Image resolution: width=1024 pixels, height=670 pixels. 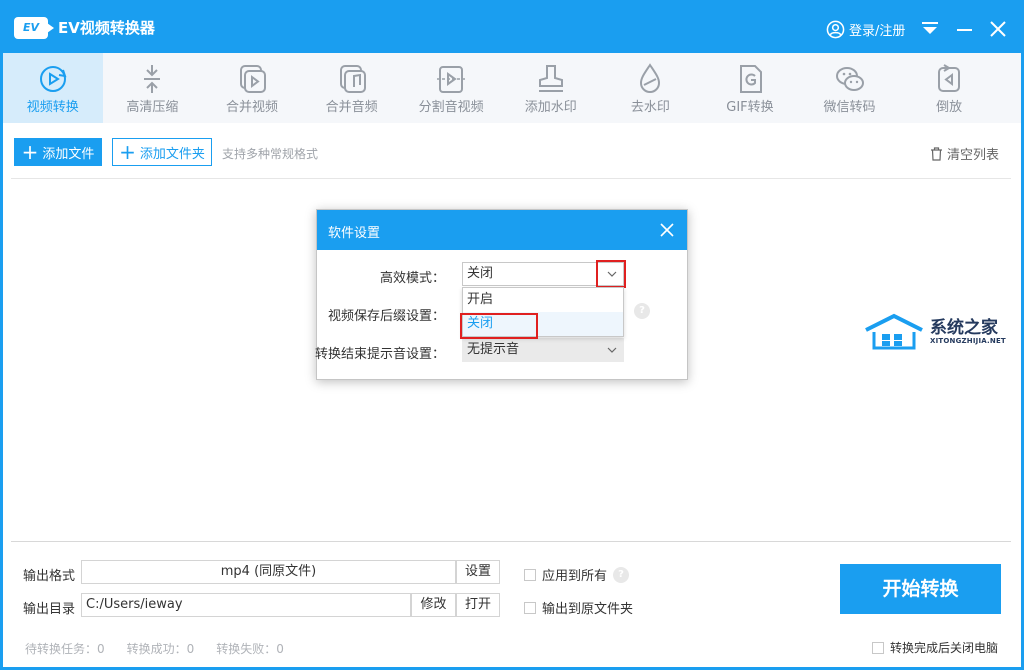 What do you see at coordinates (354, 233) in the screenshot?
I see `dialog-title: 软件设置` at bounding box center [354, 233].